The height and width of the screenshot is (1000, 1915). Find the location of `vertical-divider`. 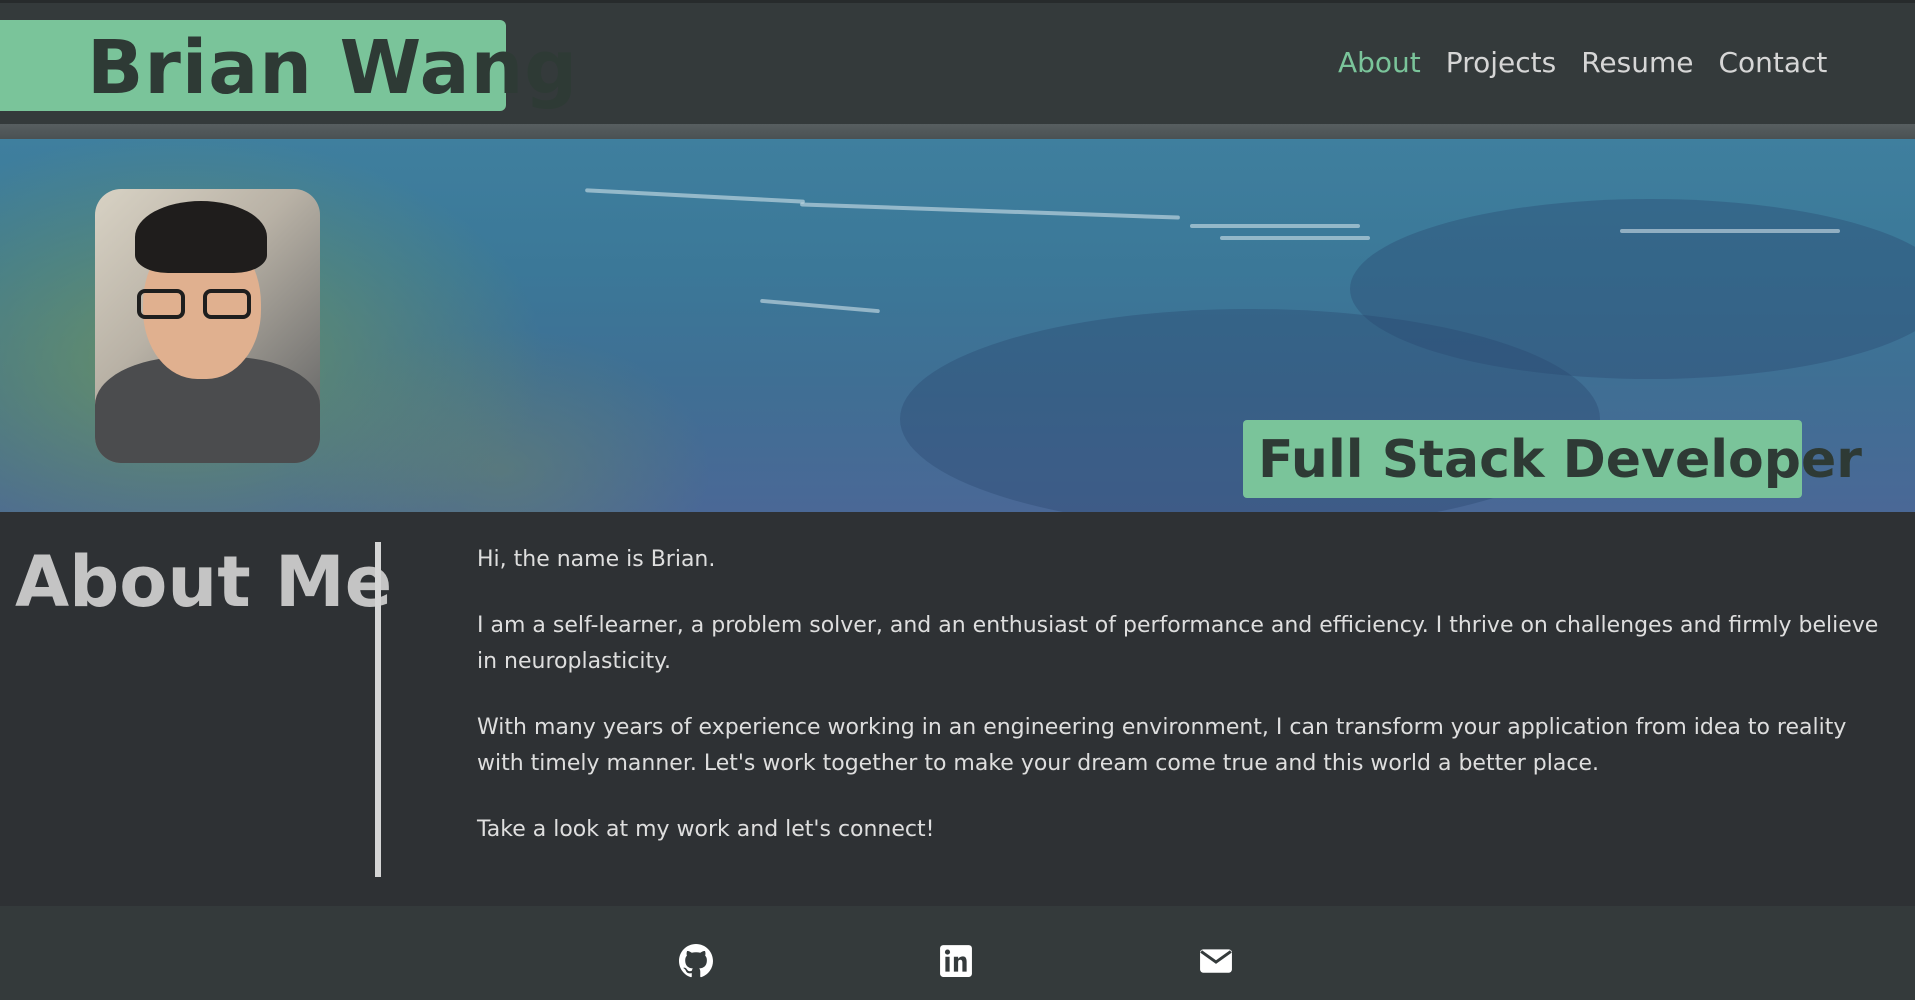

vertical-divider is located at coordinates (378, 709).